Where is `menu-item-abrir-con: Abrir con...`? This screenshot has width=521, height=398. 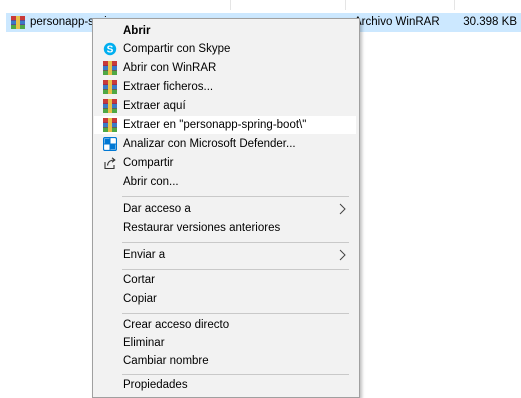 menu-item-abrir-con: Abrir con... is located at coordinates (225, 182).